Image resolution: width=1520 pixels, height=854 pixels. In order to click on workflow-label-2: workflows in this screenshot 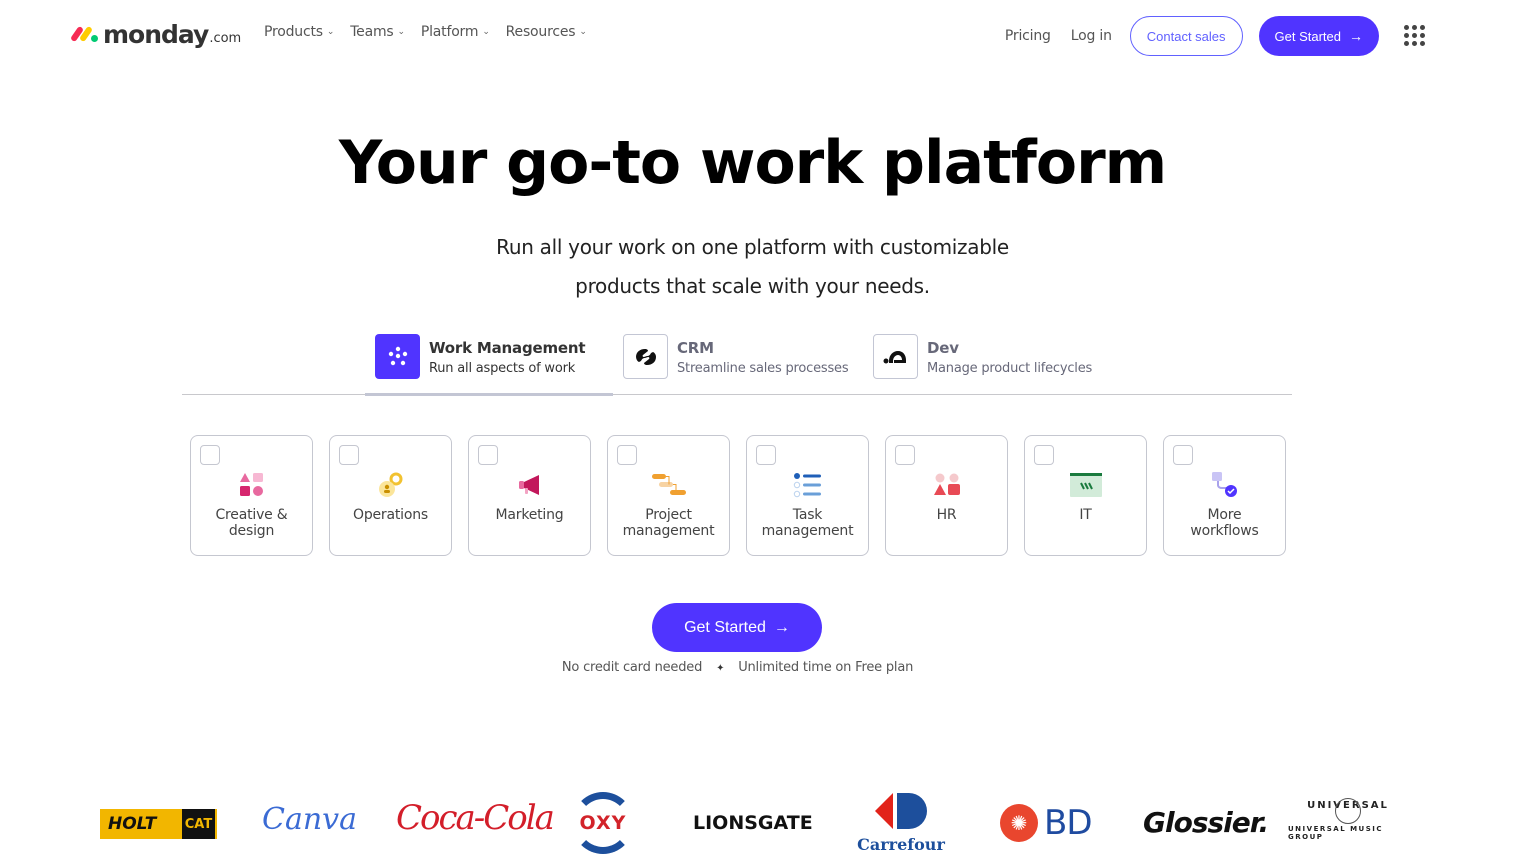, I will do `click(1224, 531)`.